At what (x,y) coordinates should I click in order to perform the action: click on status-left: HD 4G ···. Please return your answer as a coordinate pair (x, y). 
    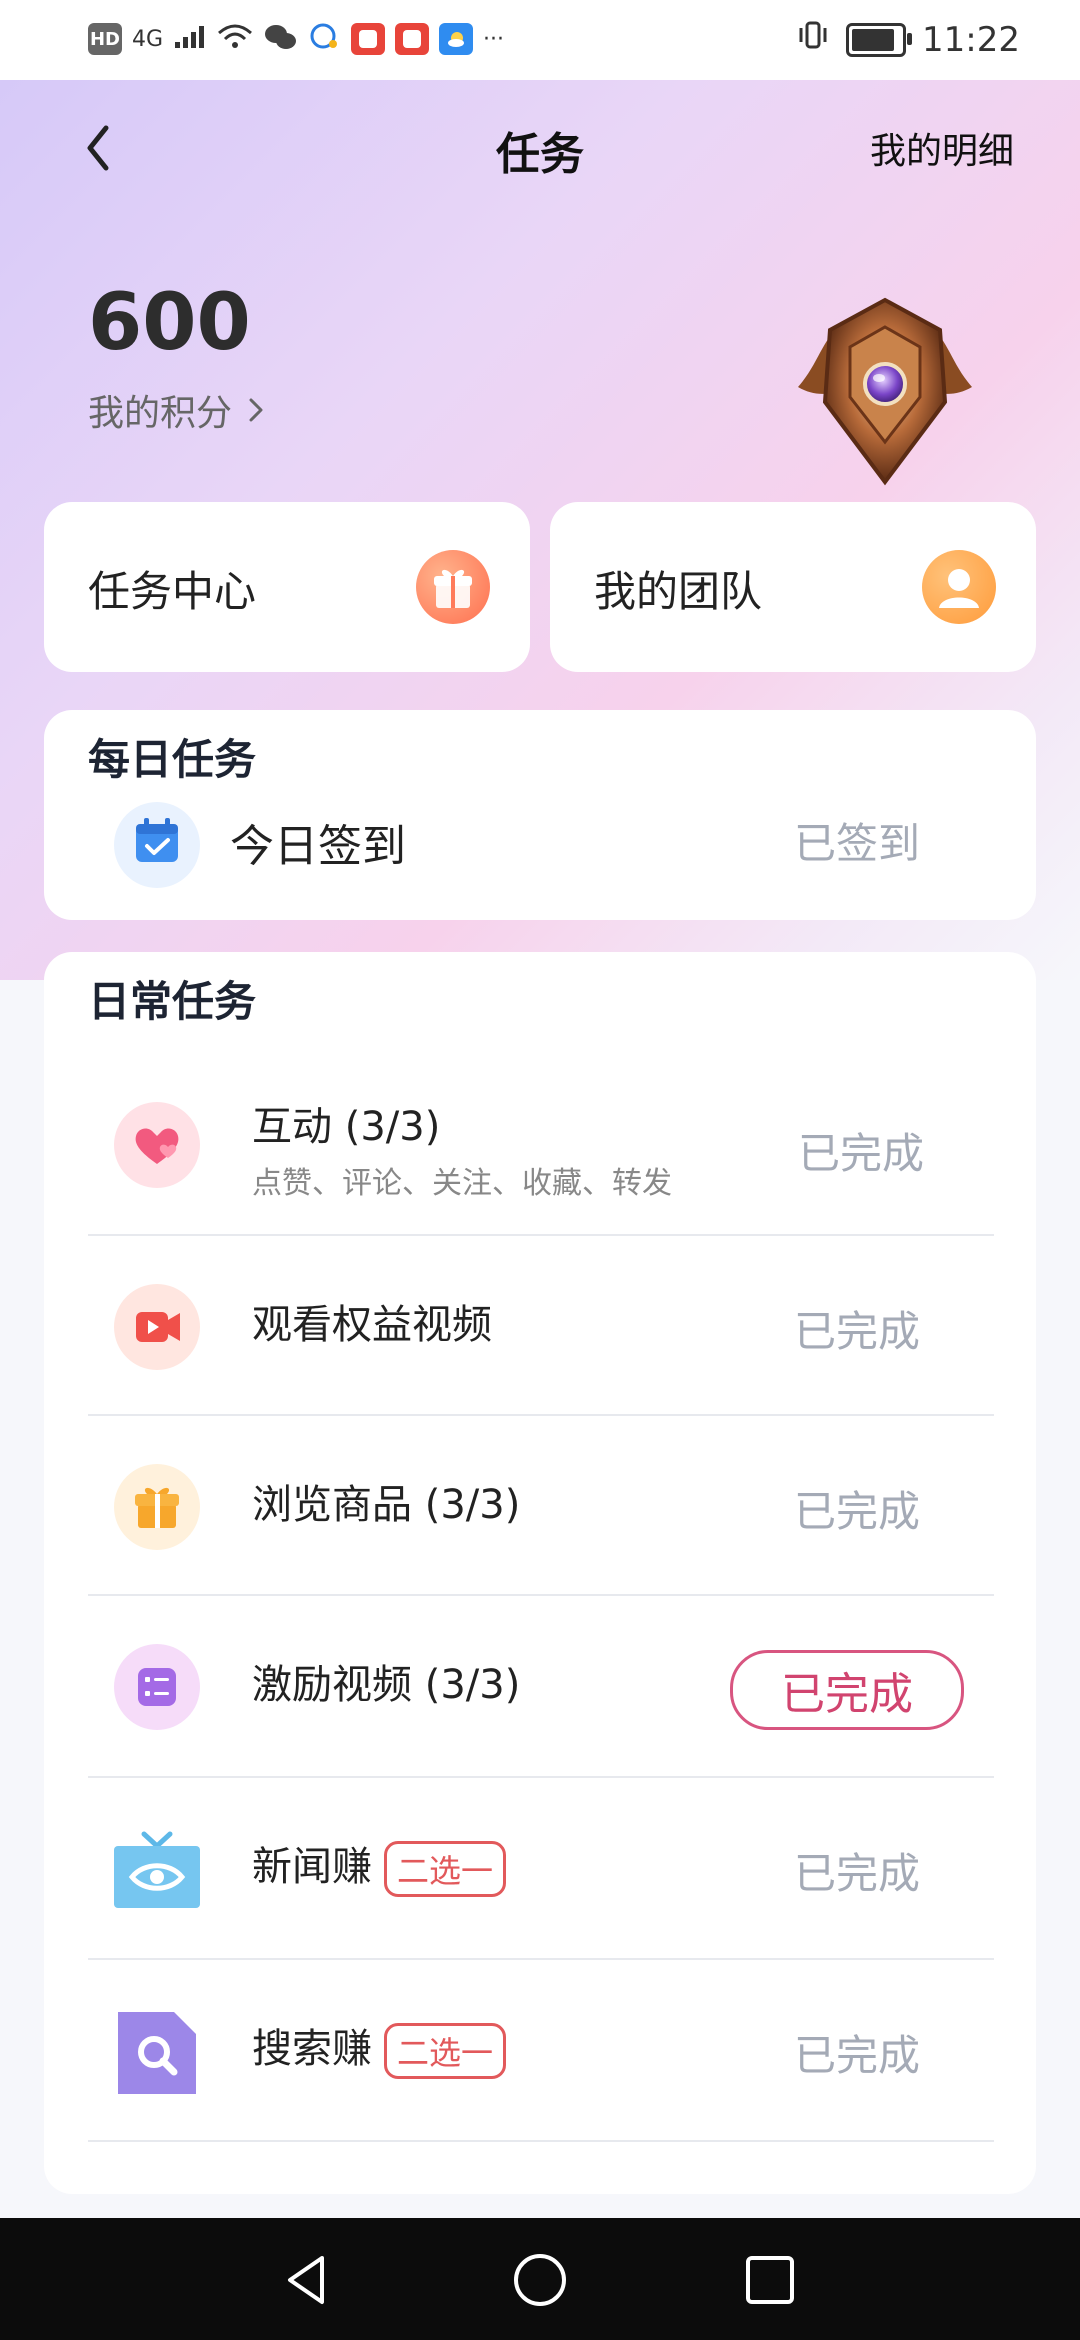
    Looking at the image, I should click on (296, 39).